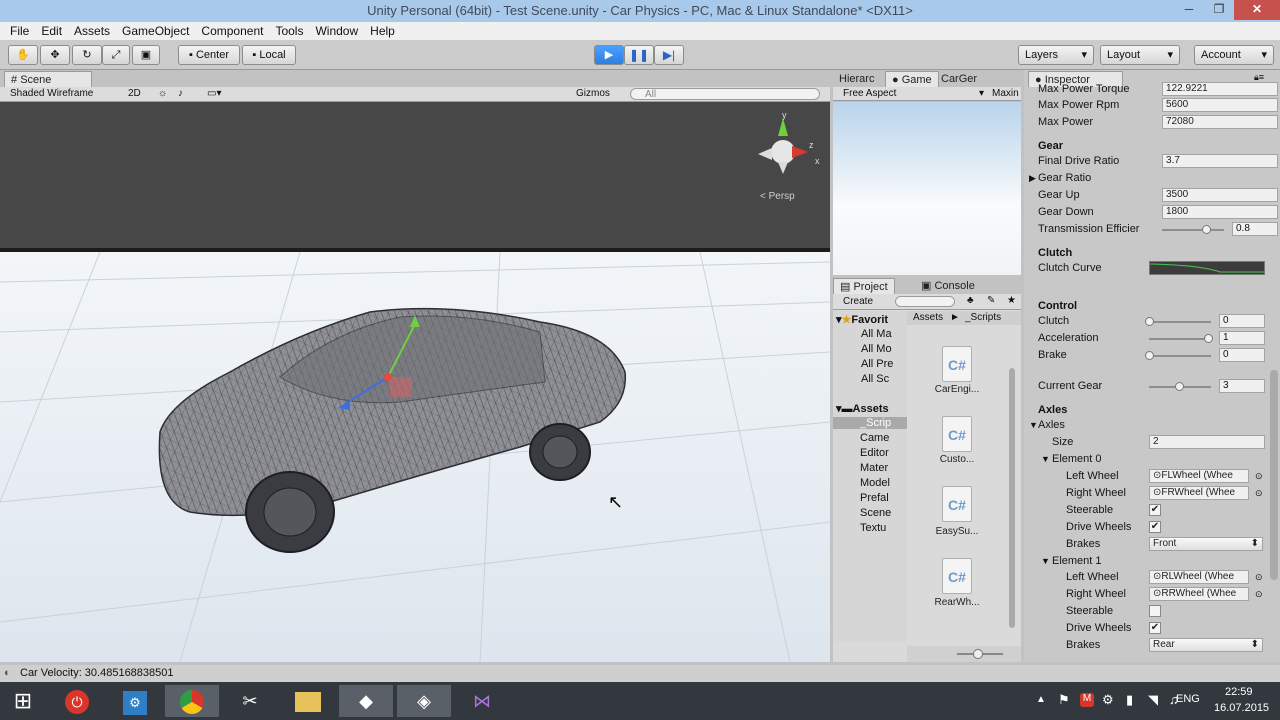 This screenshot has height=720, width=1280. Describe the element at coordinates (1147, 425) in the screenshot. I see `axles-foldout: ▼ Axles` at that location.